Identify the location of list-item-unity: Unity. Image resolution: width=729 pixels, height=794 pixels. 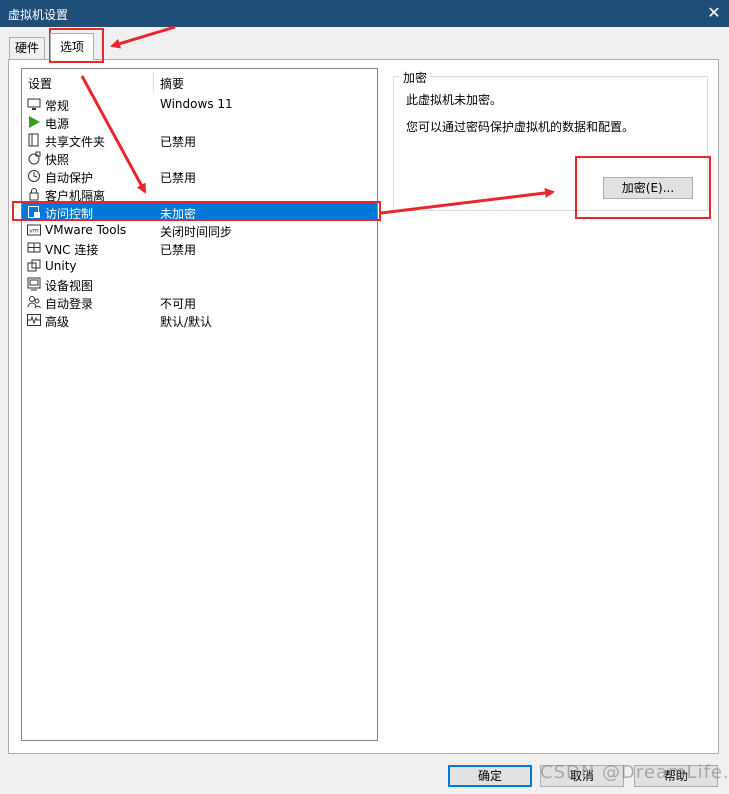
(199, 266).